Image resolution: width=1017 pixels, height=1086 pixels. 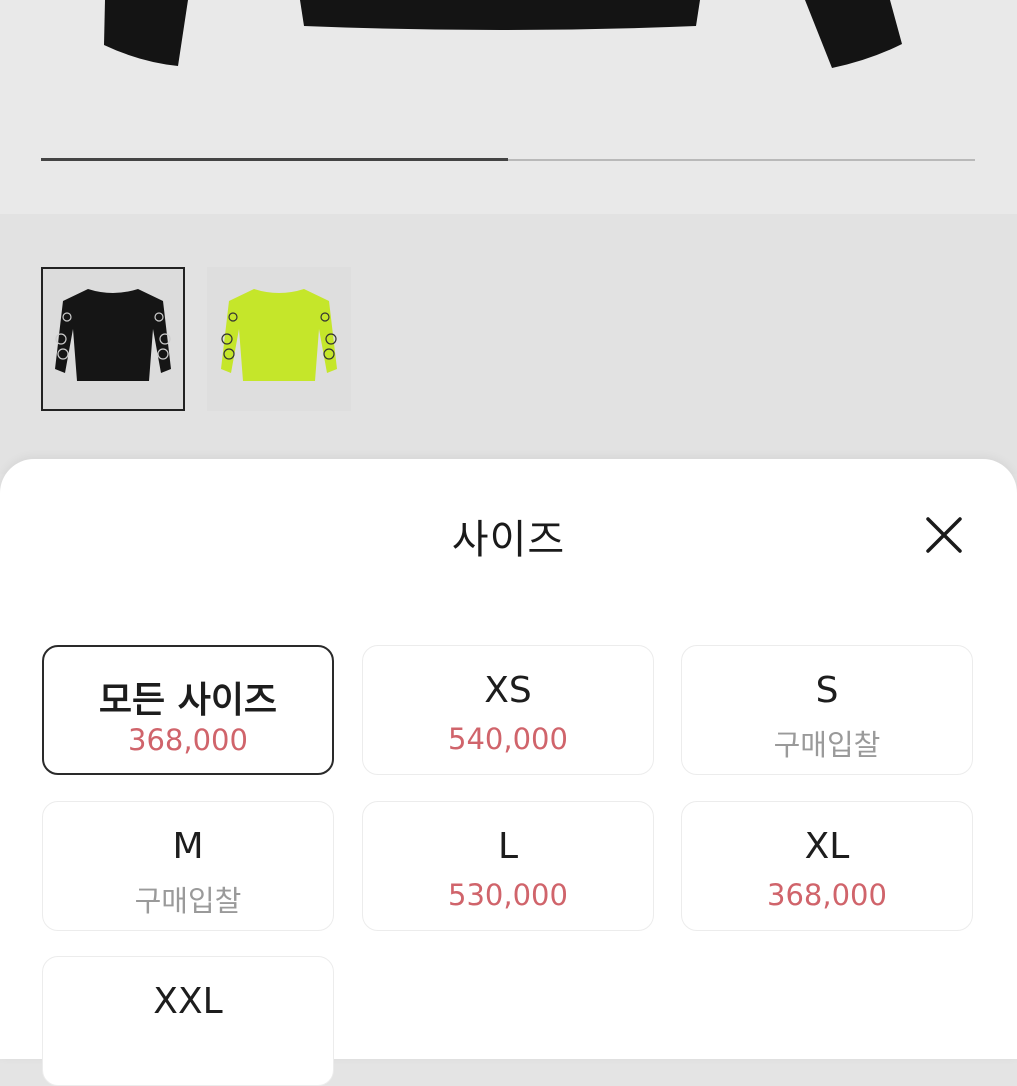 I want to click on size-label: L, so click(x=508, y=846).